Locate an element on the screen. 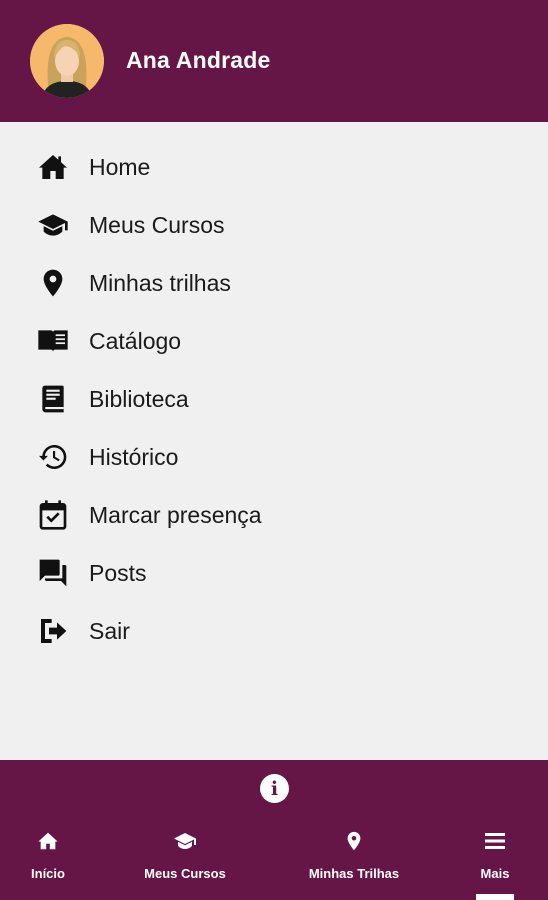 The height and width of the screenshot is (900, 548). history-icon is located at coordinates (53, 457).